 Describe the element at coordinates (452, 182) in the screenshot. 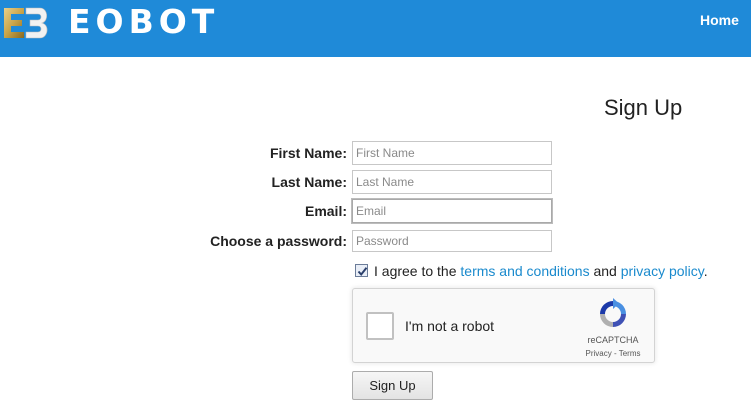

I see `last-name-input` at that location.